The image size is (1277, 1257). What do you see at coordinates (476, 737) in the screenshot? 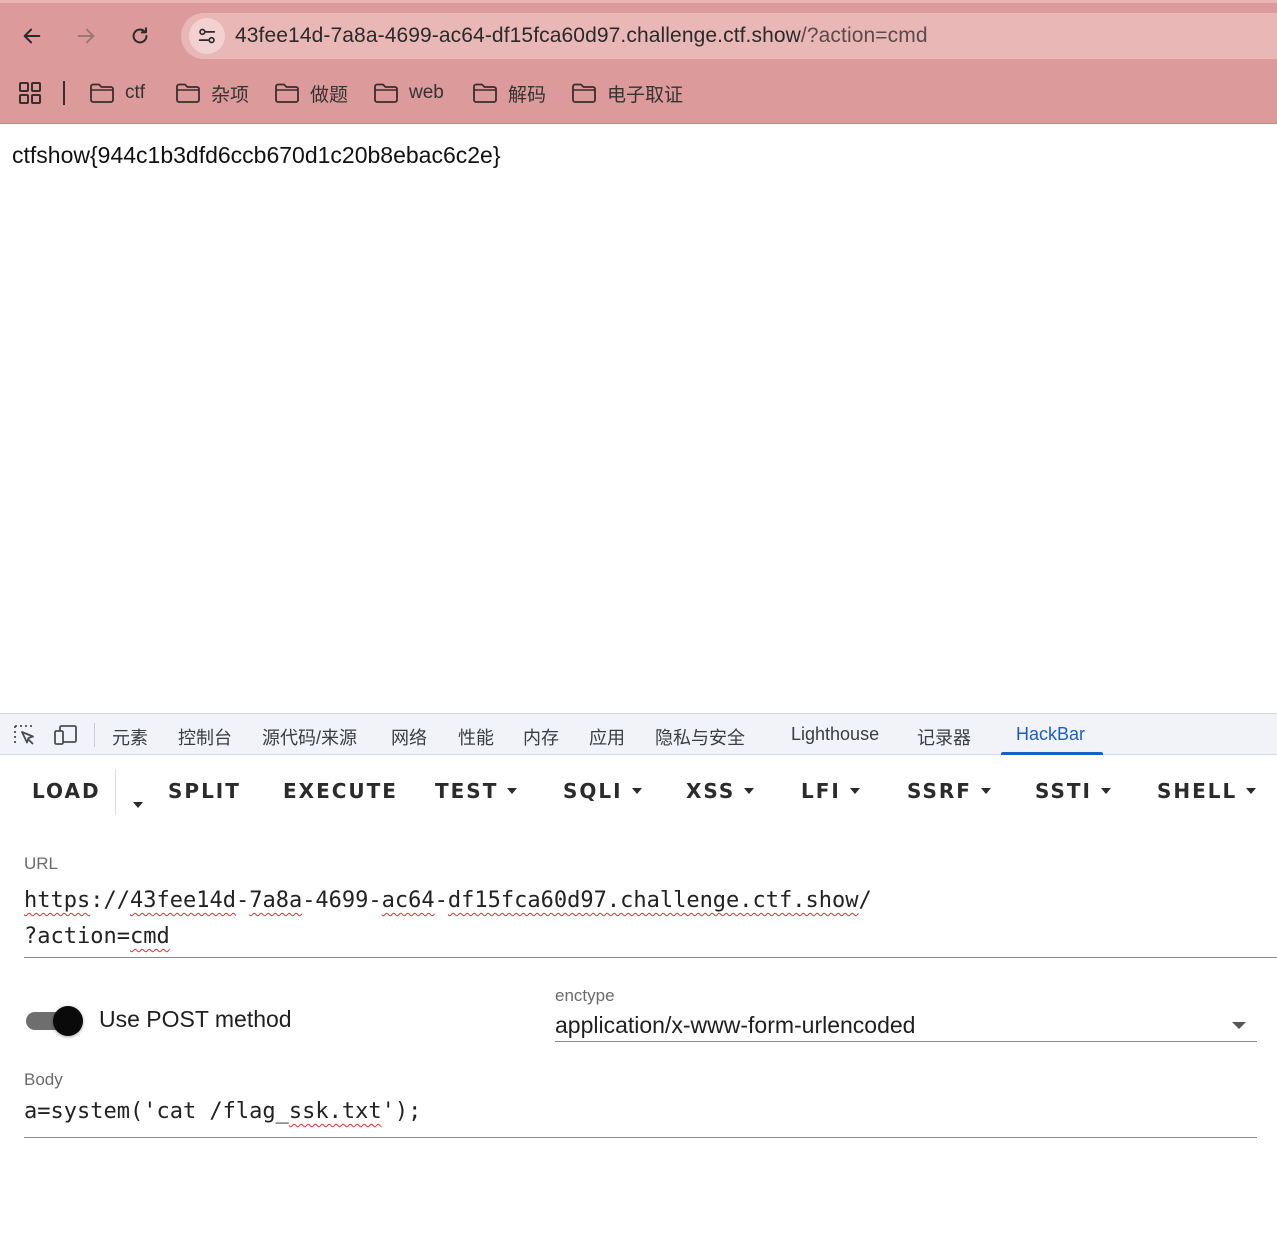
I see `tab-performance: 性能` at bounding box center [476, 737].